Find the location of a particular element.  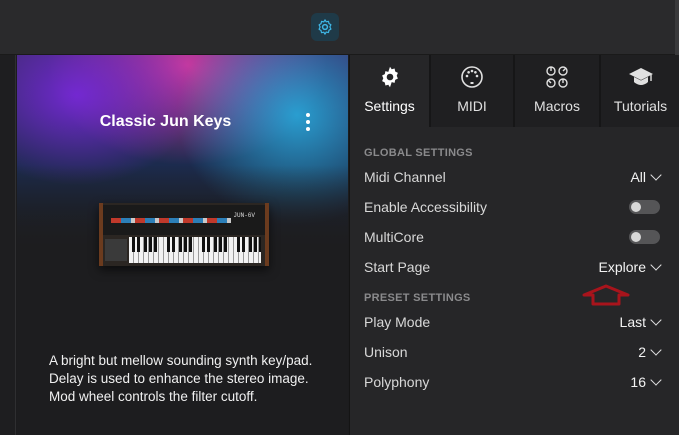

multicore-row: MultiCore is located at coordinates (512, 237).